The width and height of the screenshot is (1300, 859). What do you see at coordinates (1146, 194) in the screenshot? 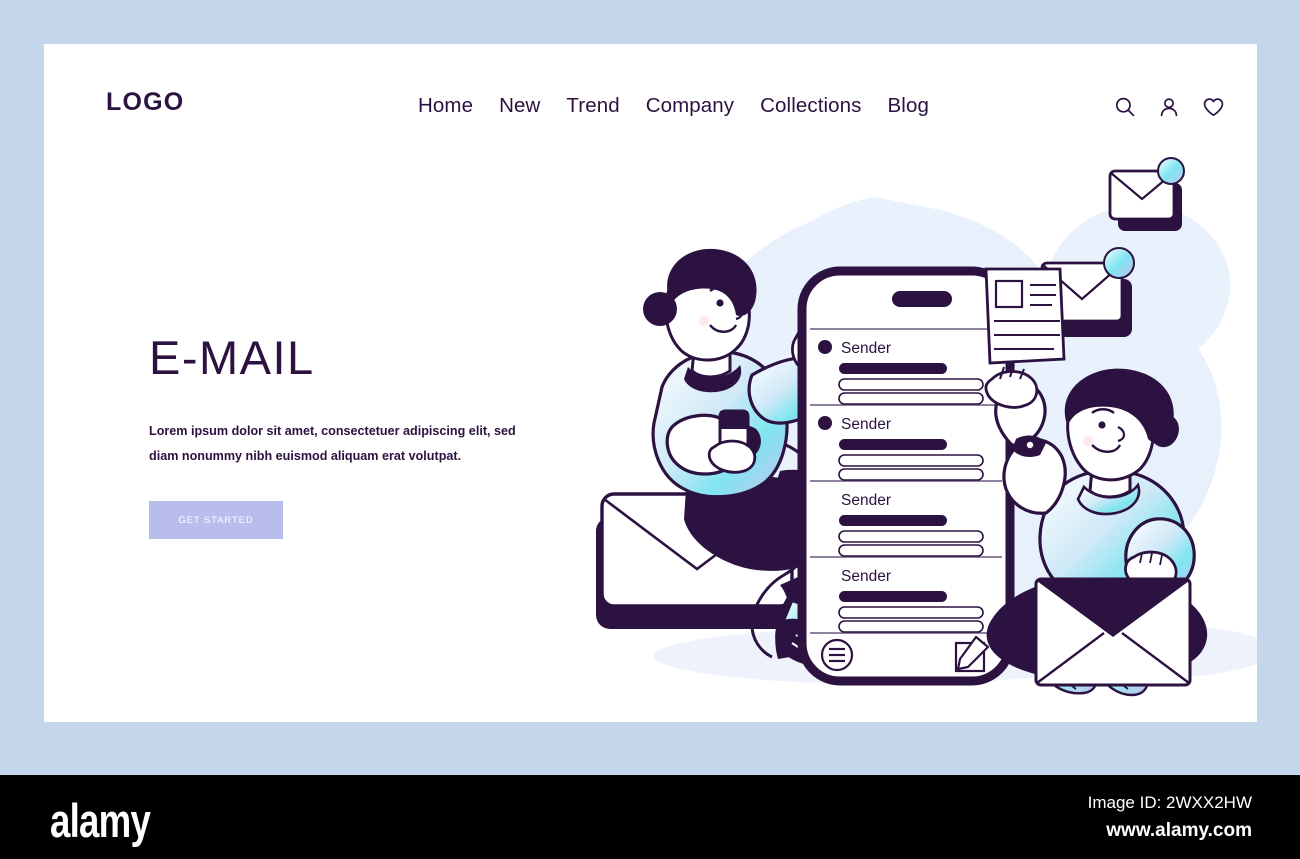
I see `floating-envelope-top` at bounding box center [1146, 194].